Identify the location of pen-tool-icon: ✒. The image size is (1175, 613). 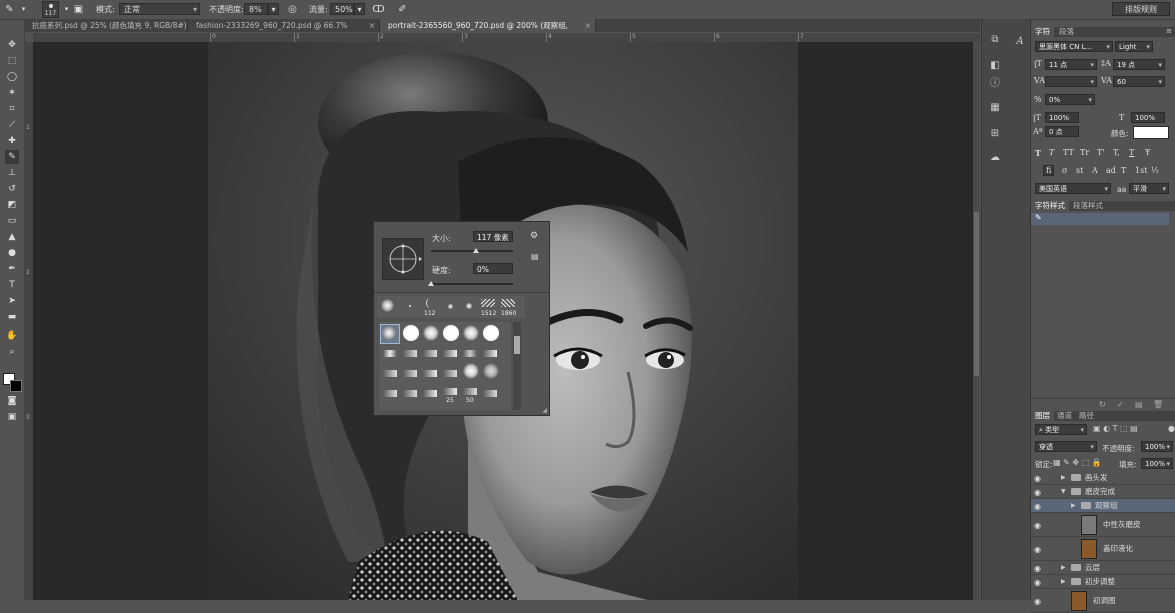
(12, 269).